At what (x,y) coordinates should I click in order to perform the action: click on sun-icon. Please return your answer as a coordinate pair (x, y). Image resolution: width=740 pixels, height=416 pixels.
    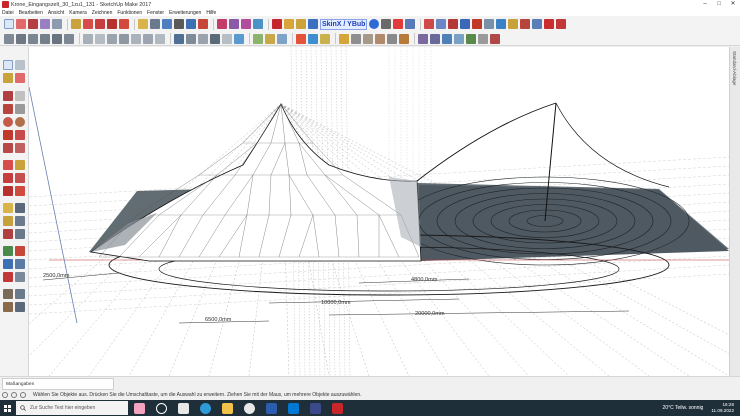
    Looking at the image, I should click on (344, 38).